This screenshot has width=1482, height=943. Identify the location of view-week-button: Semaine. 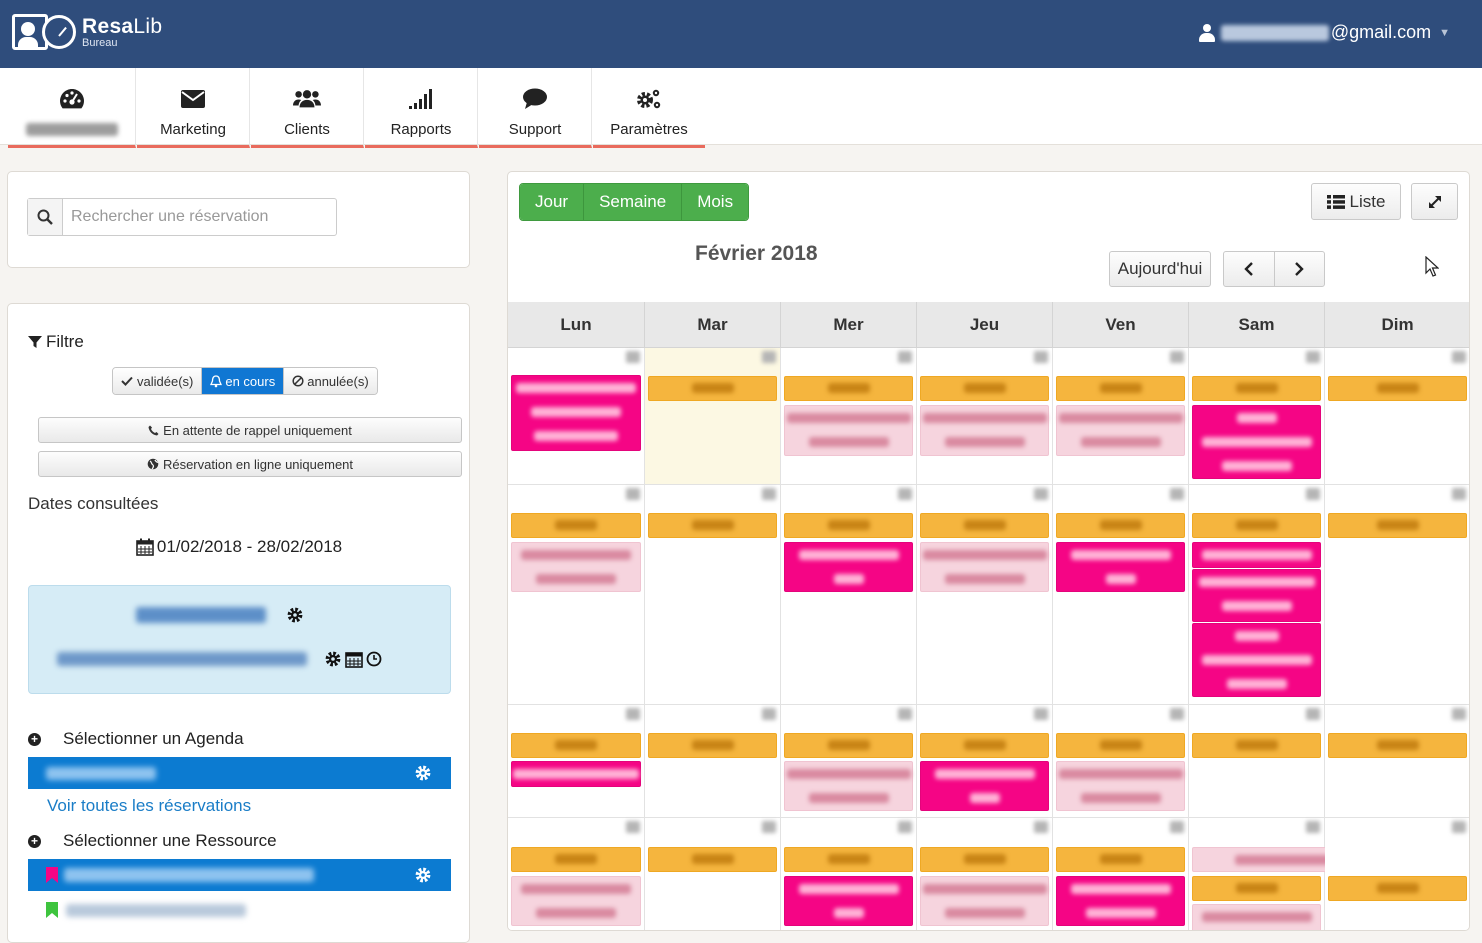
(633, 202).